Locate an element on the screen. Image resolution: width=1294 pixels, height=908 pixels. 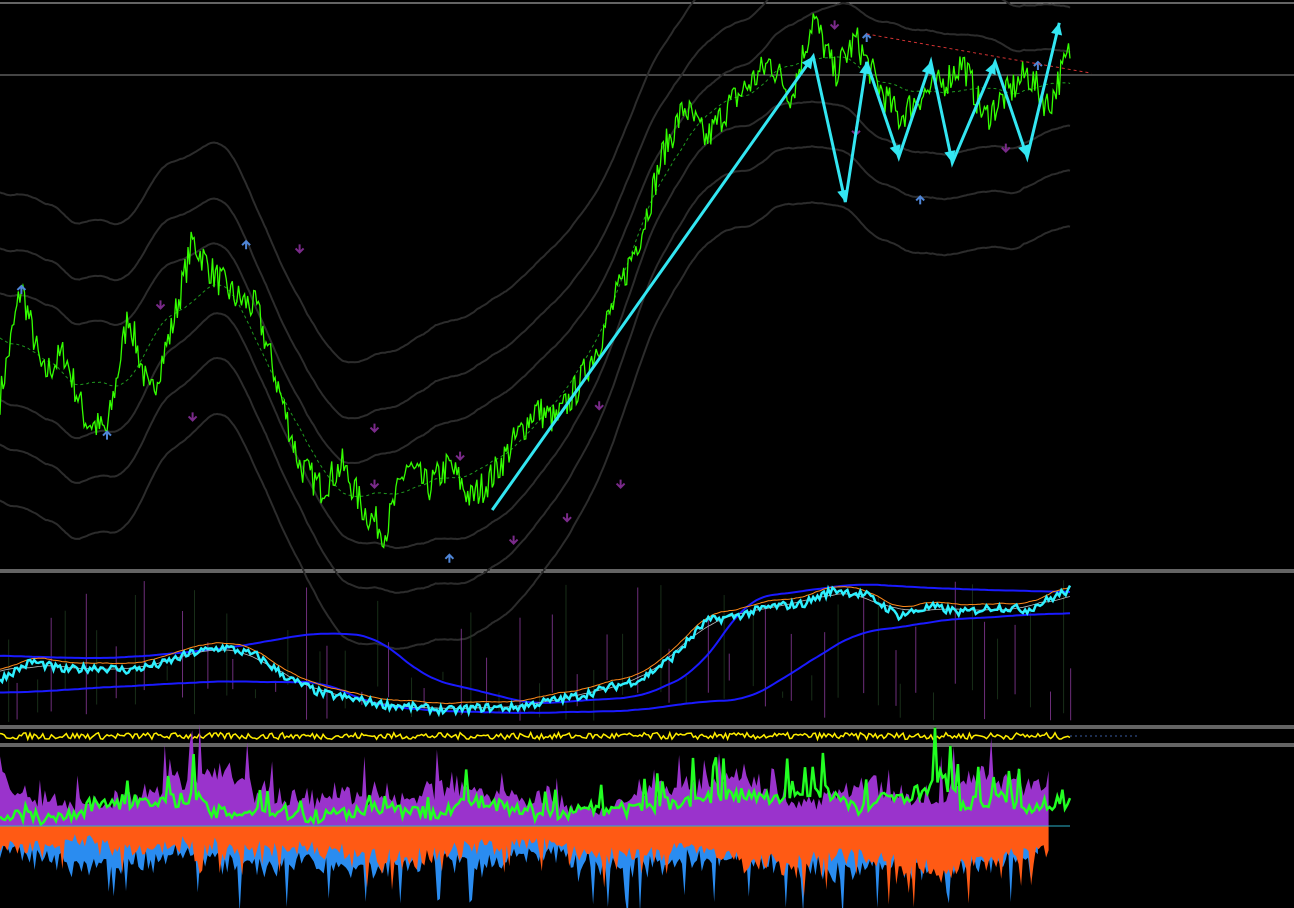
strip-indicator-line is located at coordinates (535, 736).